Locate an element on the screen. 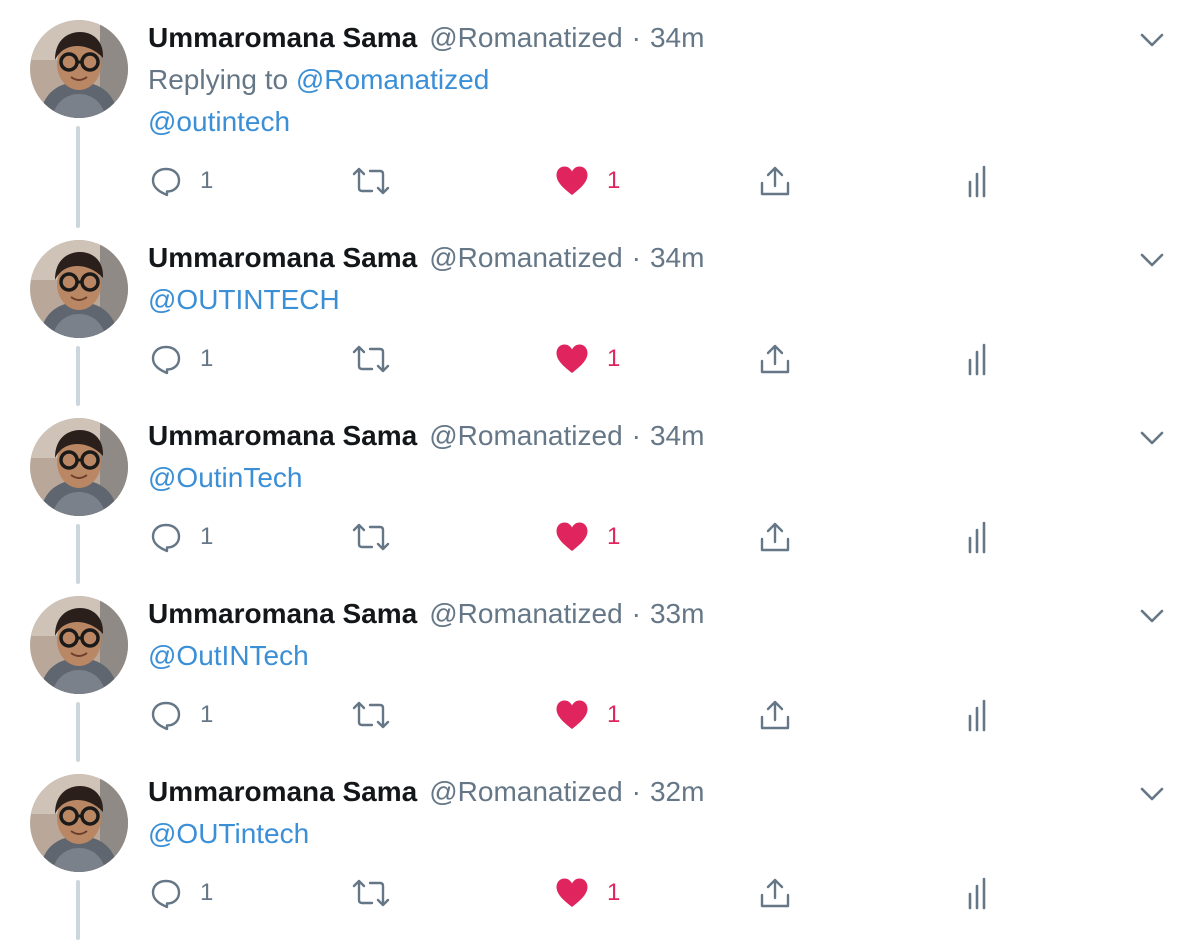 Image resolution: width=1196 pixels, height=950 pixels. mention-link: @OutINTech is located at coordinates (228, 655).